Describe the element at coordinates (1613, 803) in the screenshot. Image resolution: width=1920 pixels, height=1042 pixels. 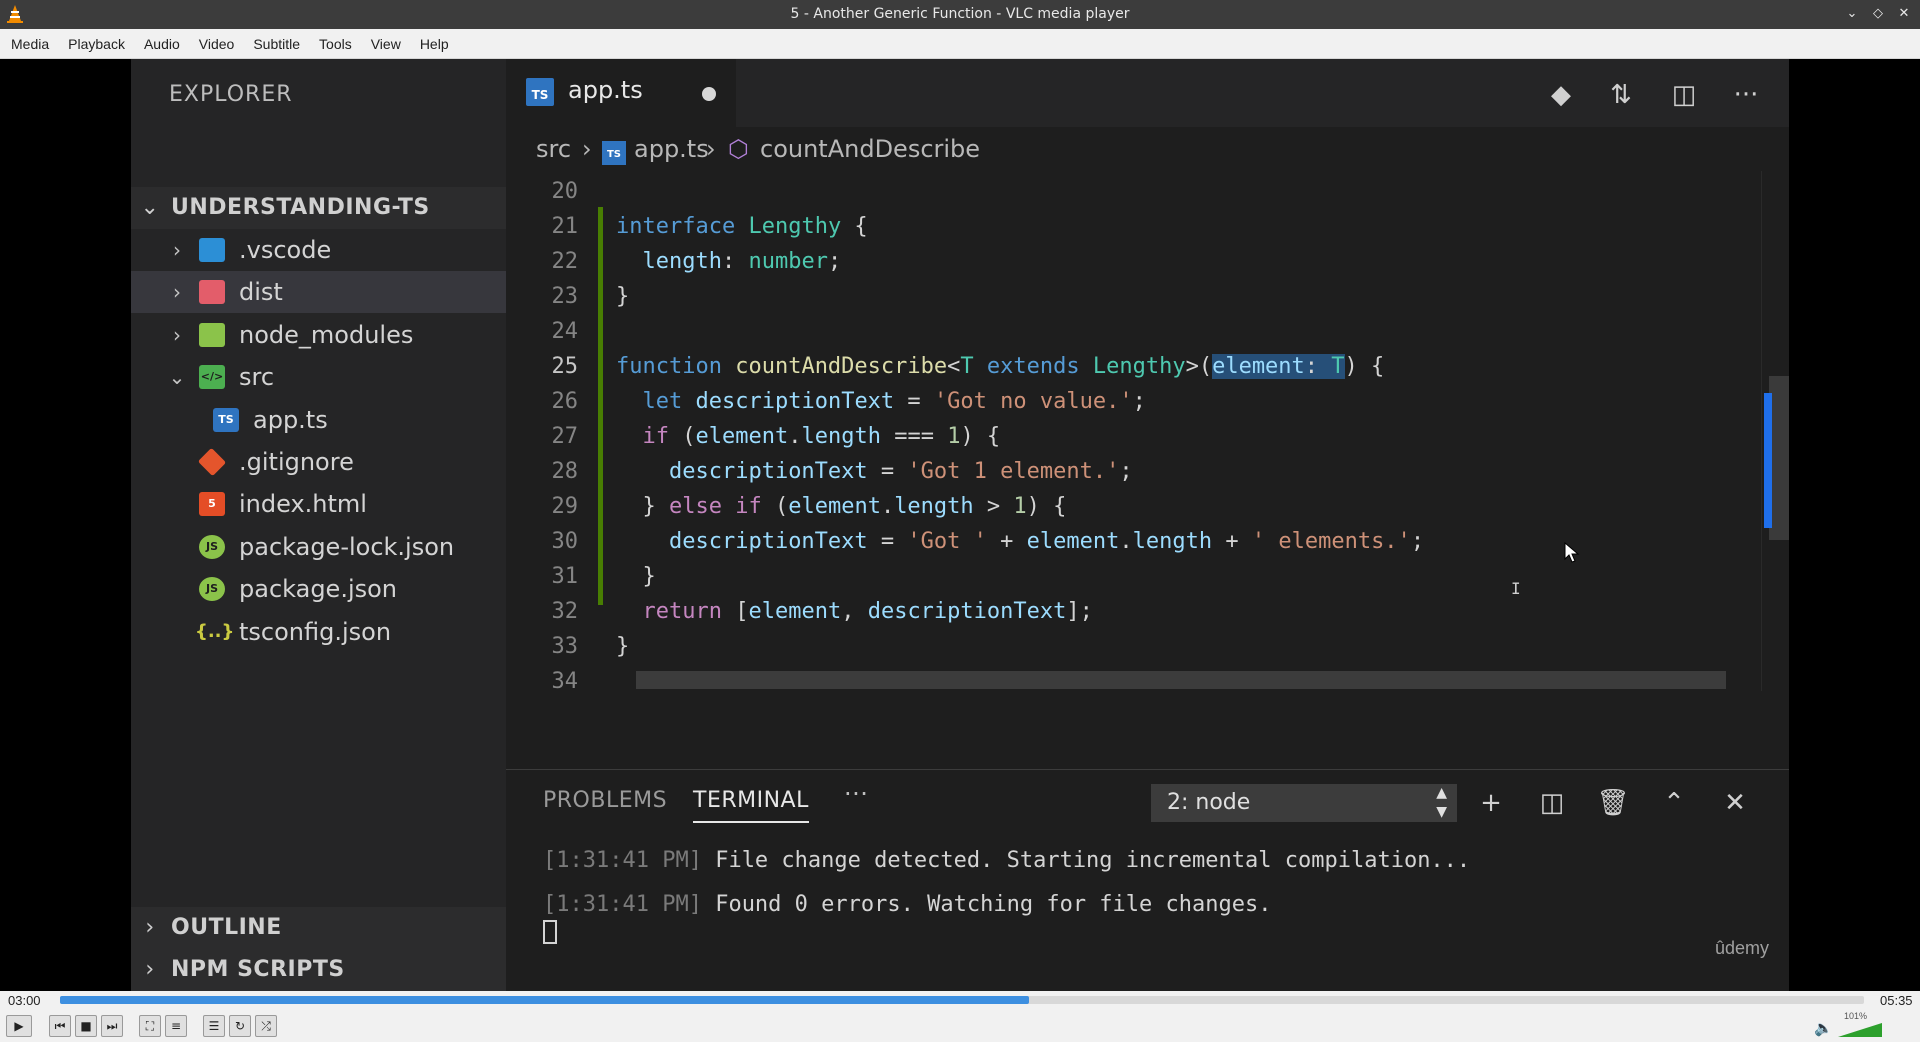
I see `trash-icon: 🗑` at that location.